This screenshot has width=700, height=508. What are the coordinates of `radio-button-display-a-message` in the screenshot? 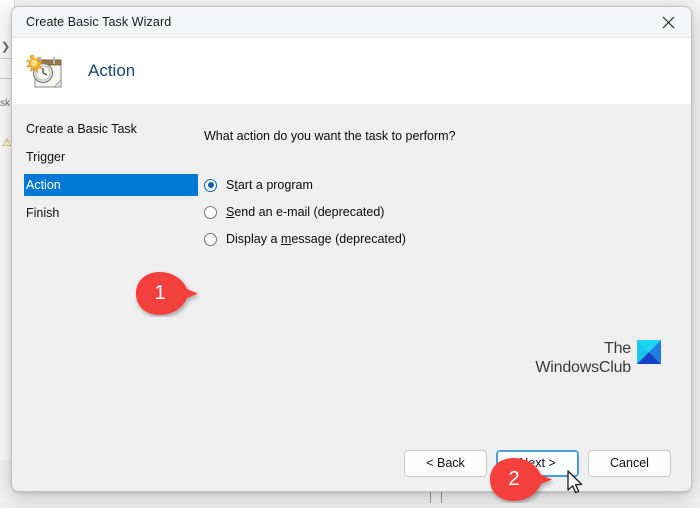 It's located at (210, 239).